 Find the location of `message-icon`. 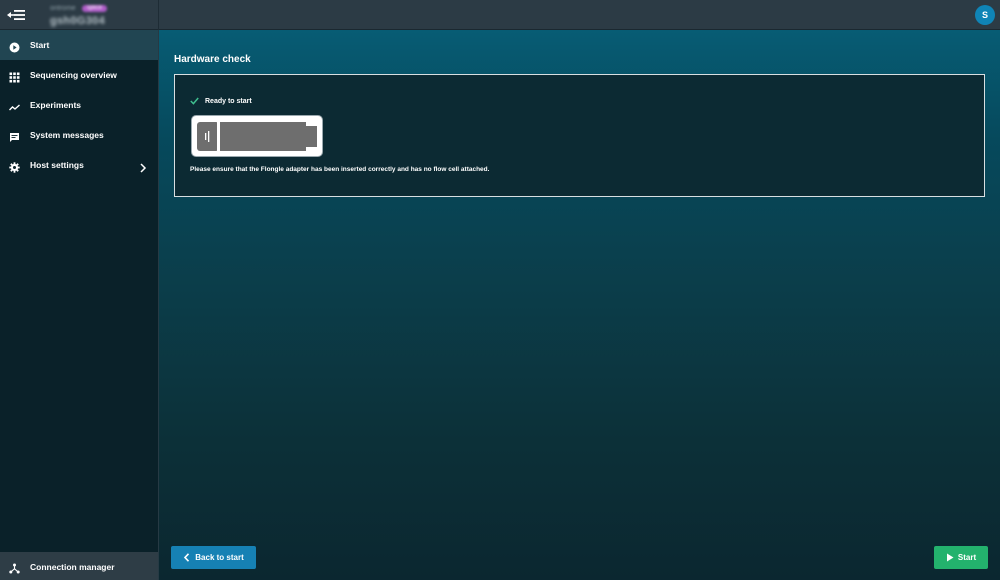

message-icon is located at coordinates (14, 136).